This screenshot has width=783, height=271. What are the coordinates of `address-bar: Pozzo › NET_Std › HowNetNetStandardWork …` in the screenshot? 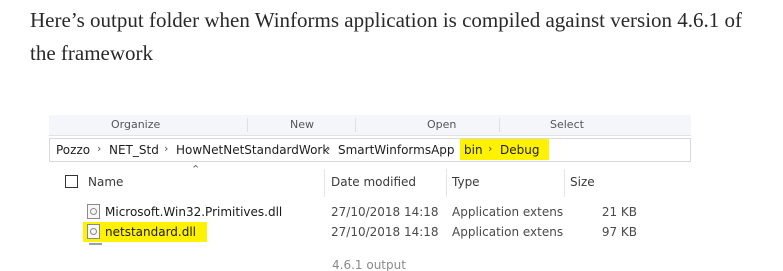 It's located at (370, 150).